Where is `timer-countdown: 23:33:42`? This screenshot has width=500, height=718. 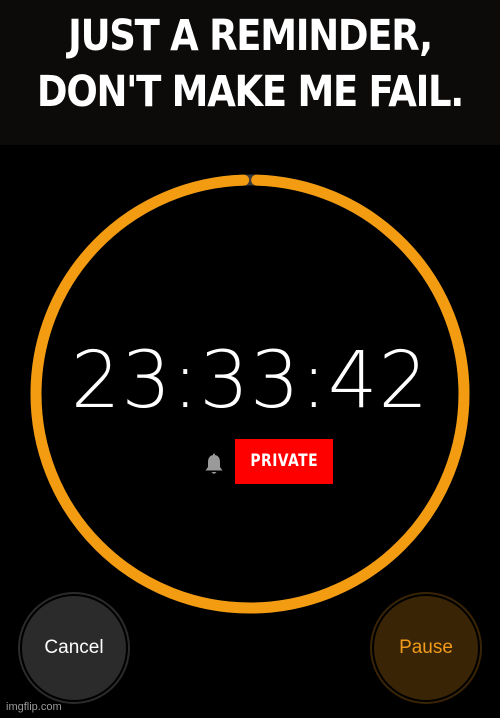
timer-countdown: 23:33:42 is located at coordinates (250, 381).